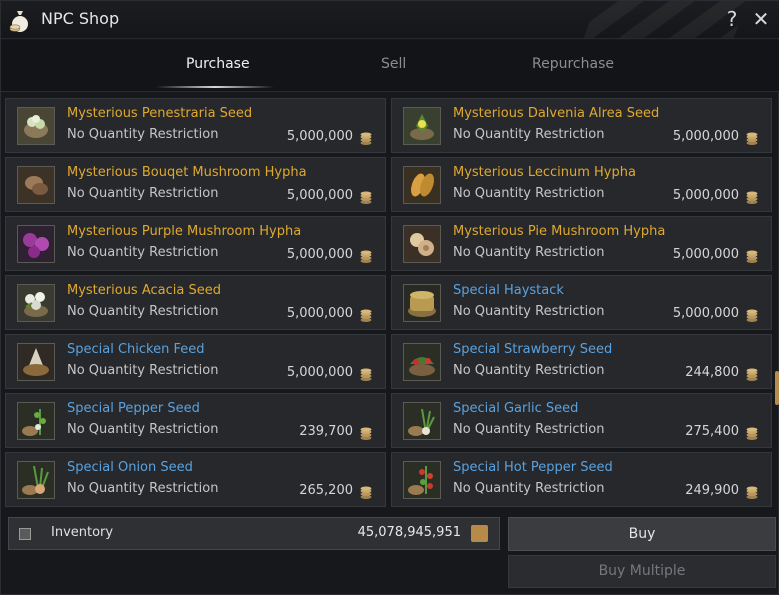 The width and height of the screenshot is (779, 595). I want to click on title-bar: NPC Shop ? ✕, so click(390, 20).